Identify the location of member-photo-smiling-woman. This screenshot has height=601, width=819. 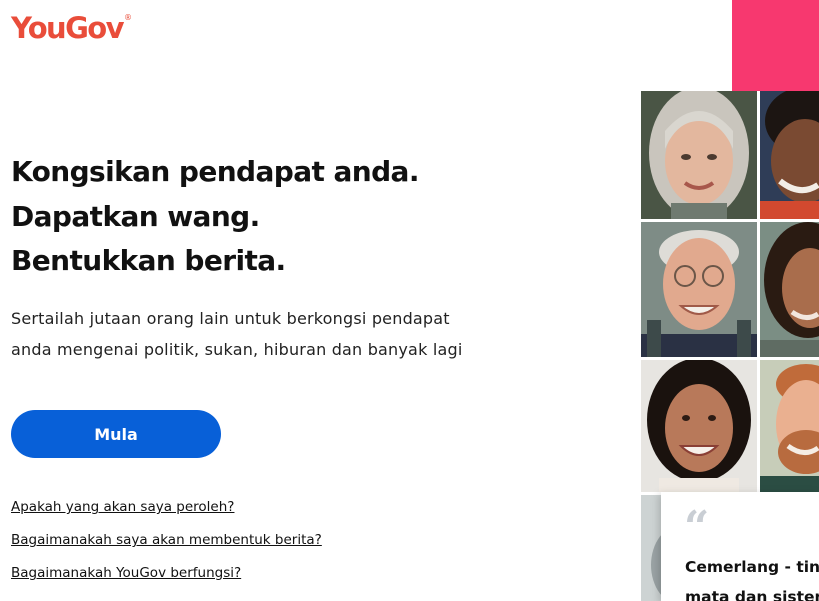
(699, 426).